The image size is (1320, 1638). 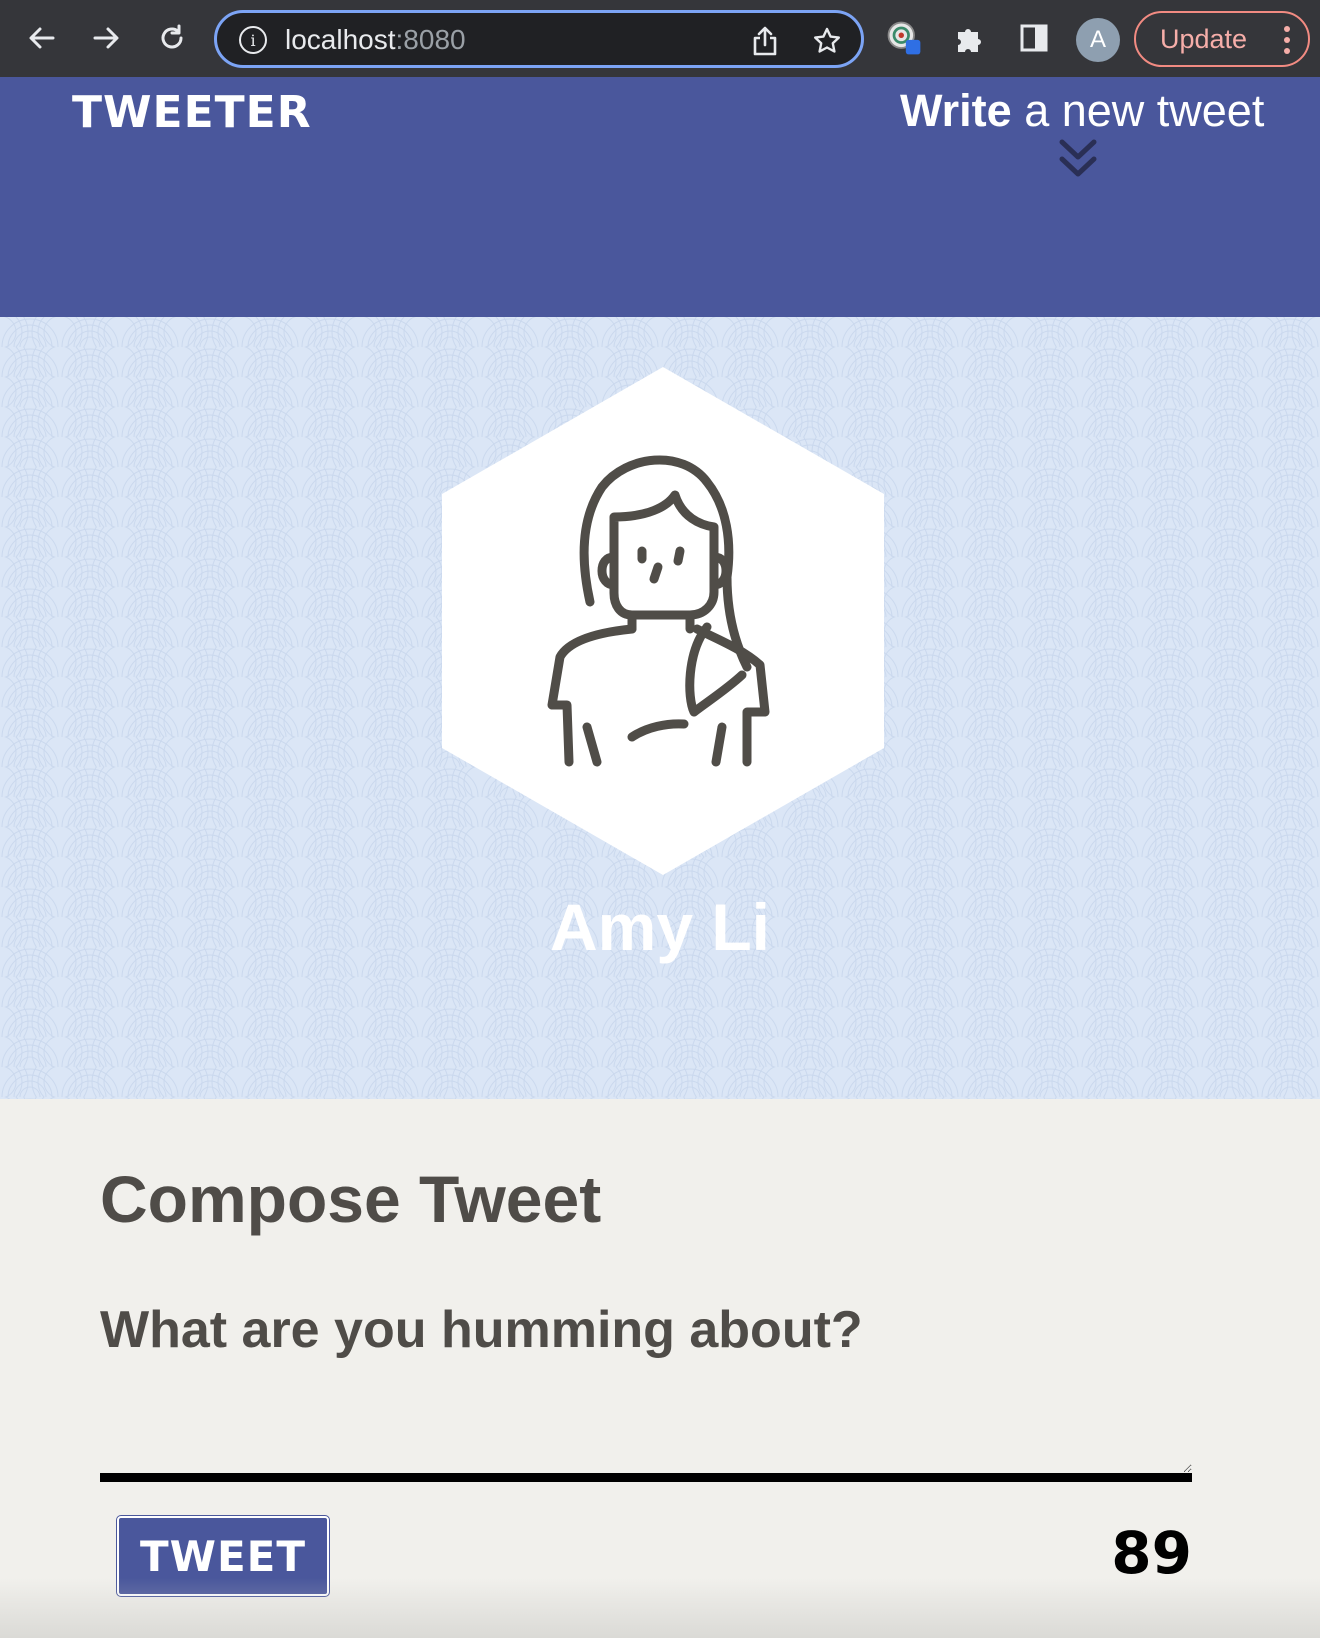 What do you see at coordinates (660, 197) in the screenshot?
I see `app-navbar: TWEETER Write a new tweet` at bounding box center [660, 197].